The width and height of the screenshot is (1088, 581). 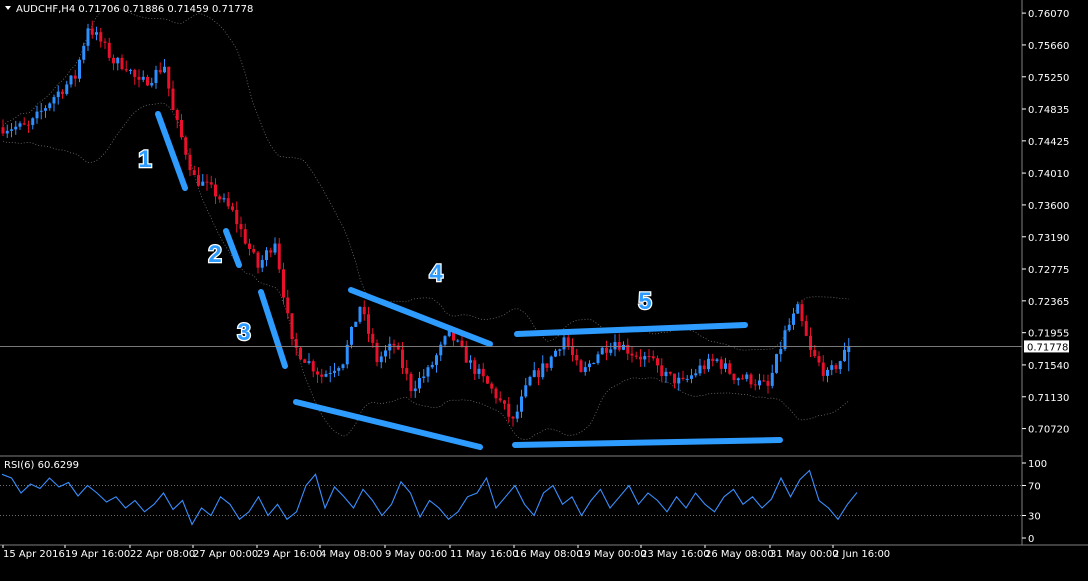 What do you see at coordinates (225, 554) in the screenshot?
I see `x-tick-label: 27 Apr 00:00` at bounding box center [225, 554].